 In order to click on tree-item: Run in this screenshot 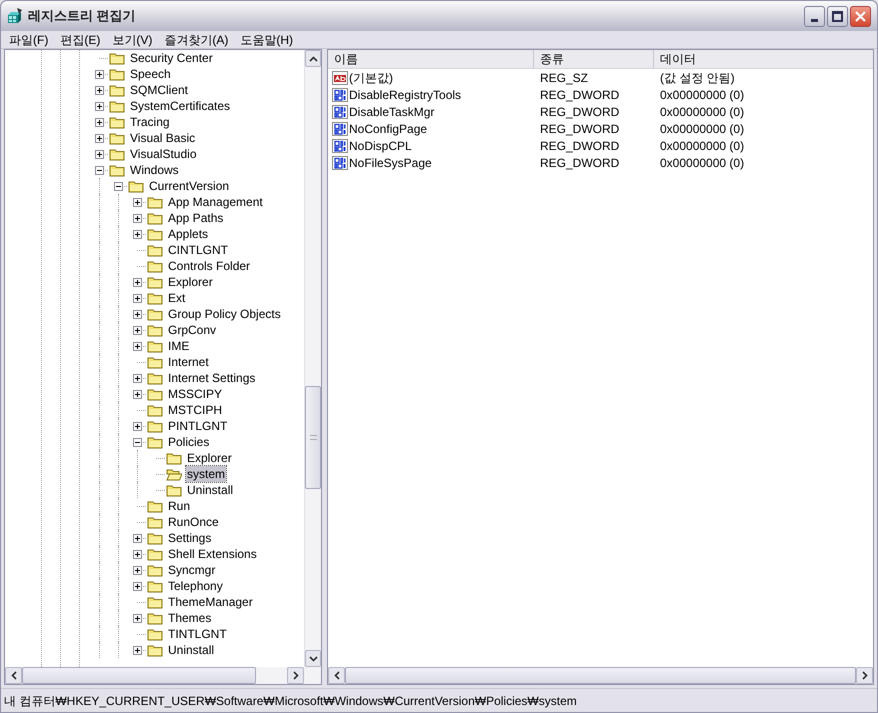, I will do `click(179, 506)`.